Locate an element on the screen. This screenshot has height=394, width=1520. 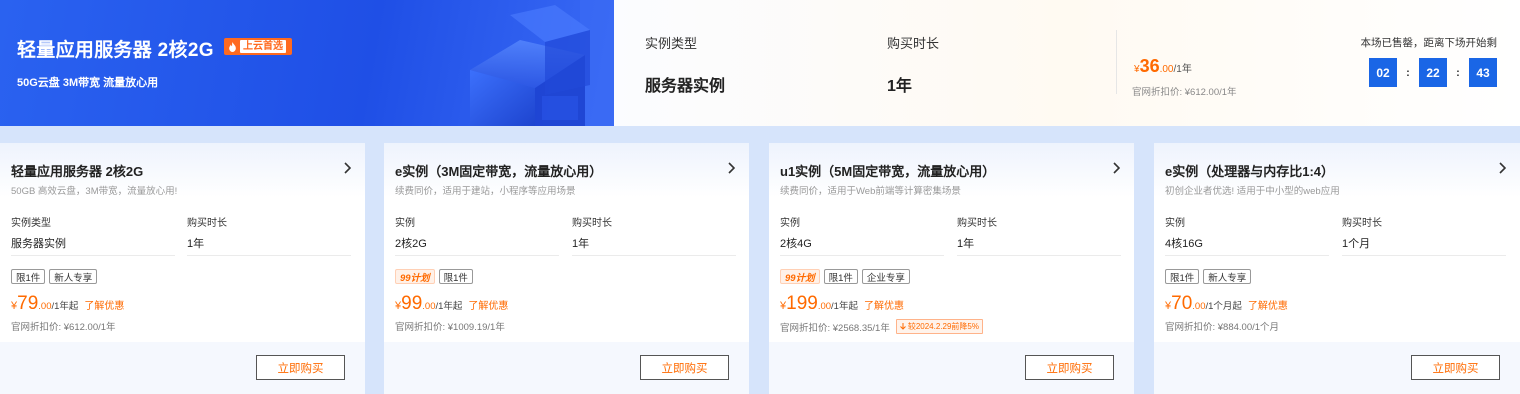
instance-type-value: 服务器实例 is located at coordinates (685, 86).